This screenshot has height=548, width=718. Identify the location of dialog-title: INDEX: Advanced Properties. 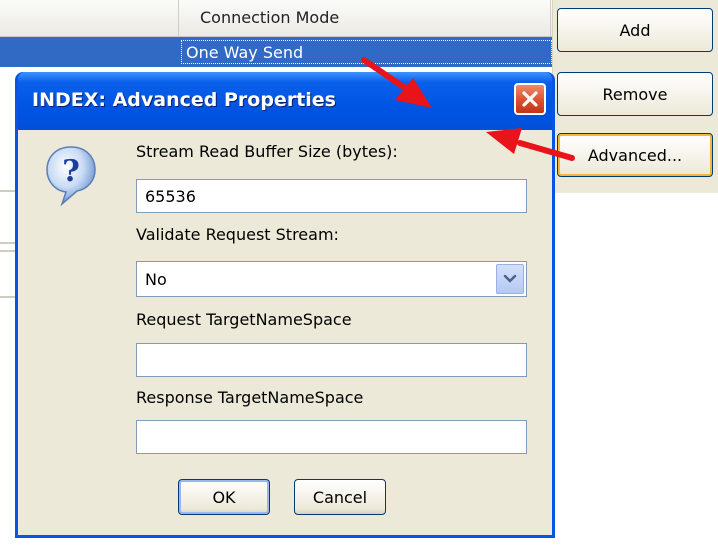
(184, 100).